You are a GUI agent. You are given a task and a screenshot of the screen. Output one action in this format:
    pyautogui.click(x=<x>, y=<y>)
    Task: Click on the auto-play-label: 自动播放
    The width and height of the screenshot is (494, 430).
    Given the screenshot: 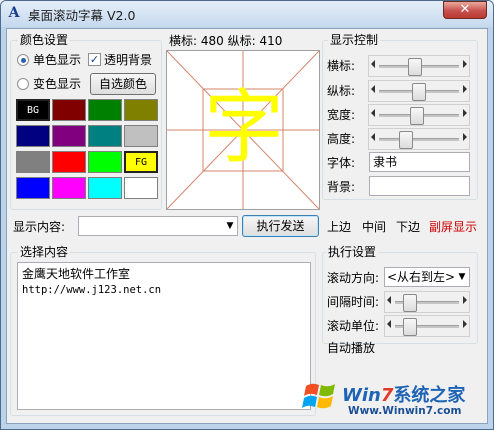 What is the action you would take?
    pyautogui.click(x=351, y=348)
    